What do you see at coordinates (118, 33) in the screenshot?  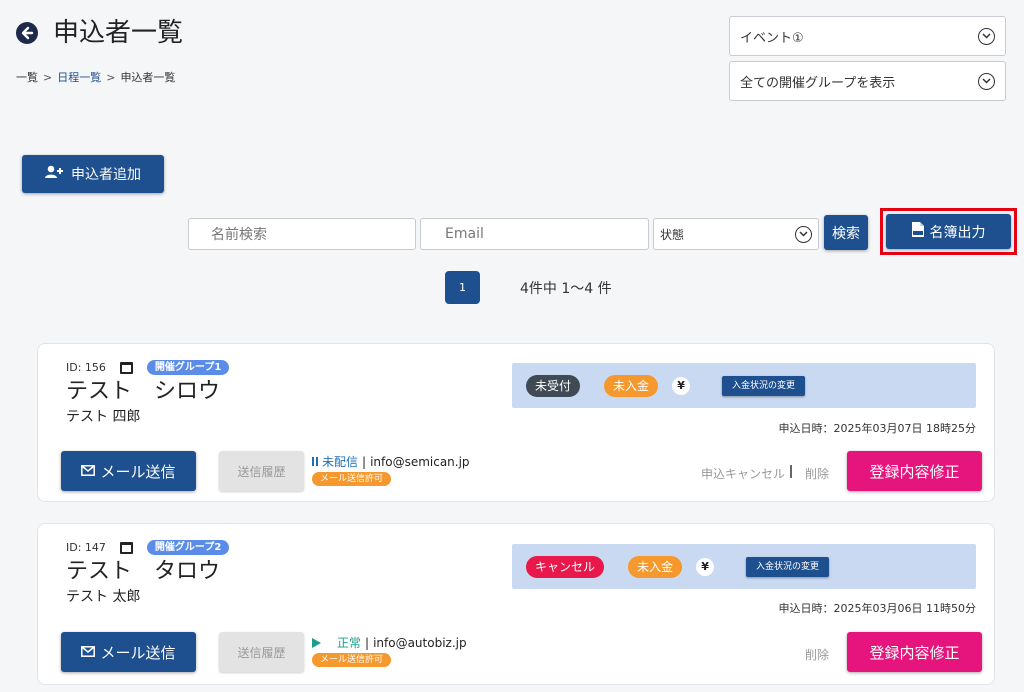 I see `page-title: 申込者一覧` at bounding box center [118, 33].